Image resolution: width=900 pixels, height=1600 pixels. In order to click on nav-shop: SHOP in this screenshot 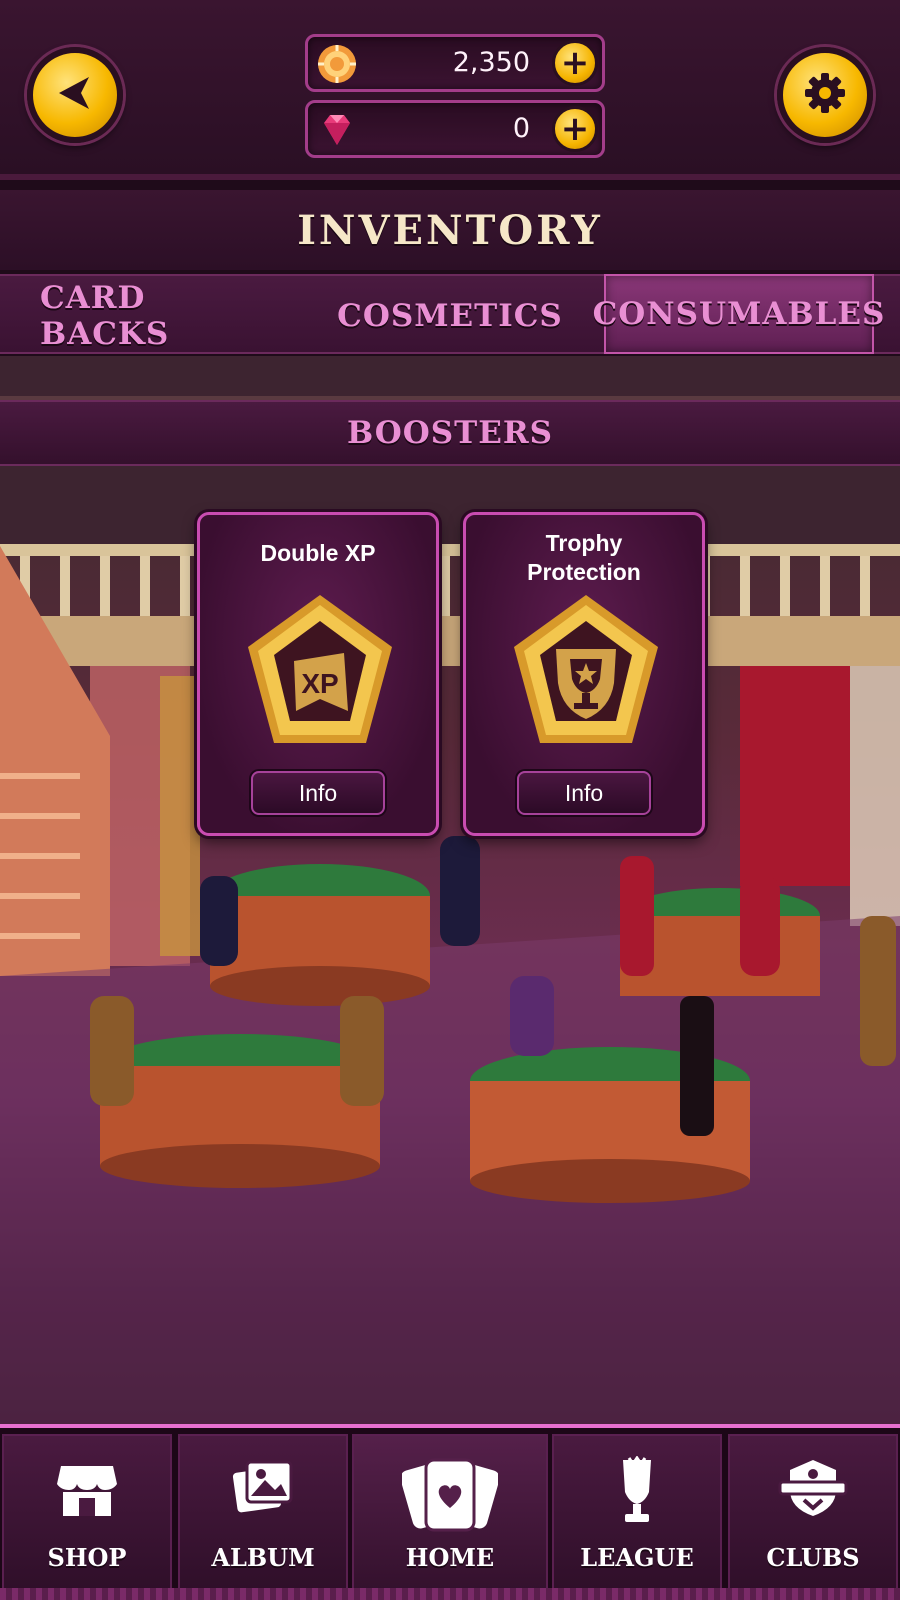, I will do `click(87, 1513)`.